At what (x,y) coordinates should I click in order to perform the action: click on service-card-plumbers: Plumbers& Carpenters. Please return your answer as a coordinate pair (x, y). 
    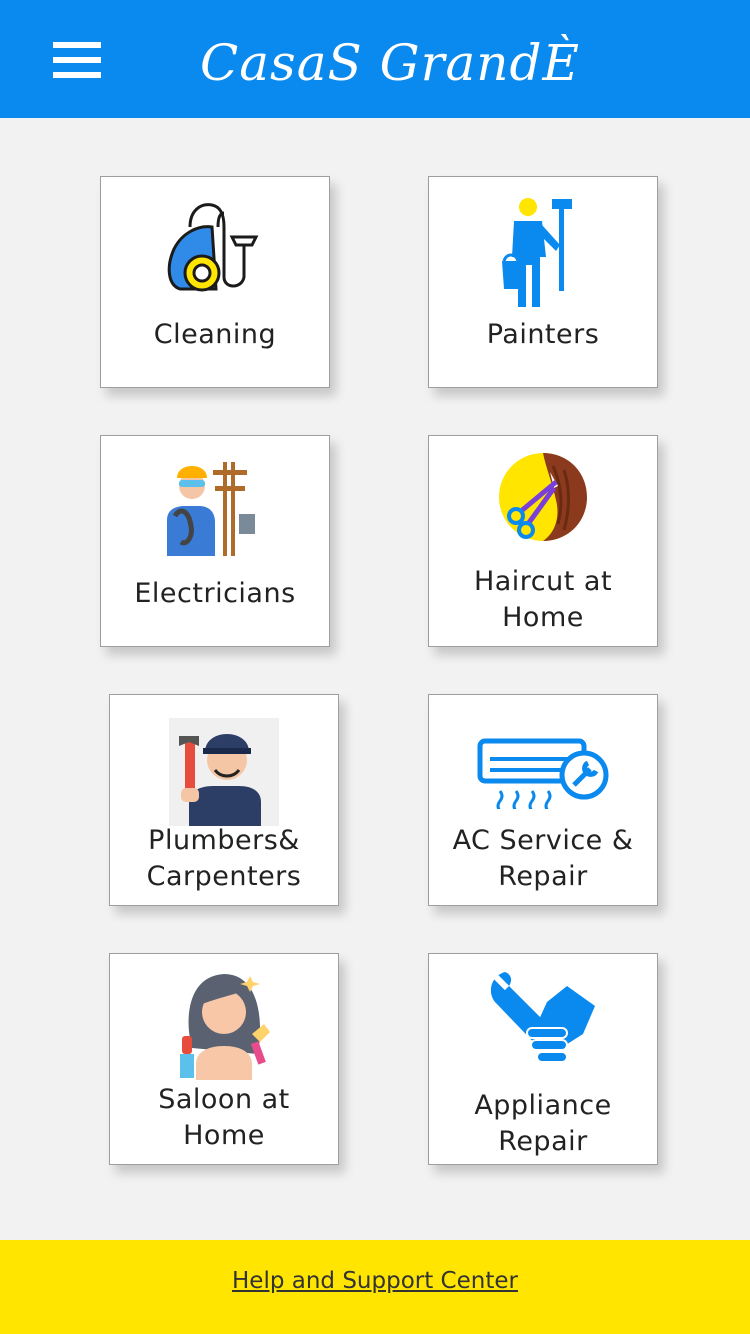
    Looking at the image, I should click on (224, 800).